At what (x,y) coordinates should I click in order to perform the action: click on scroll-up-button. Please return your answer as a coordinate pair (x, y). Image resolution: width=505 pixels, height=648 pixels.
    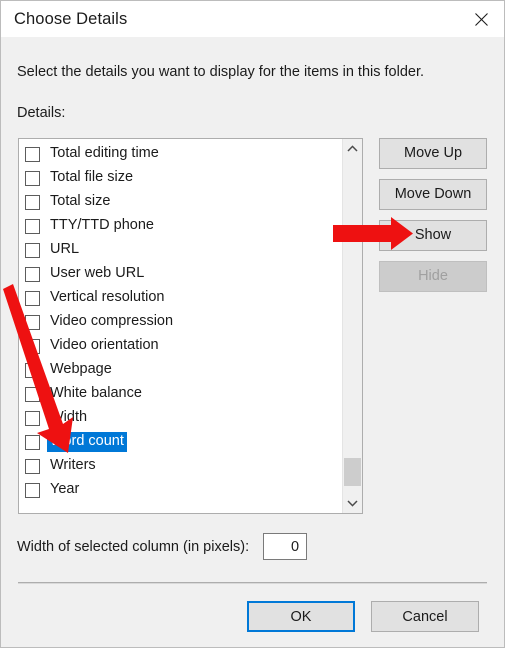
    Looking at the image, I should click on (352, 148).